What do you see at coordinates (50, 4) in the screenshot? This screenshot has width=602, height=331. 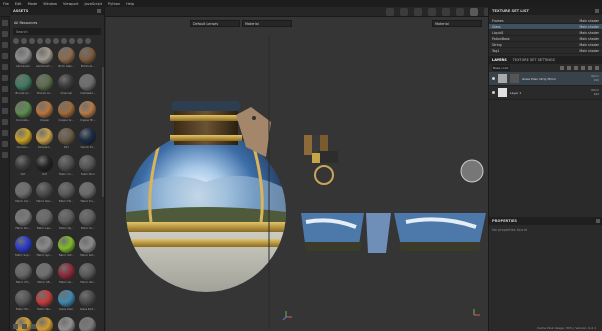 I see `menu-window: Window` at bounding box center [50, 4].